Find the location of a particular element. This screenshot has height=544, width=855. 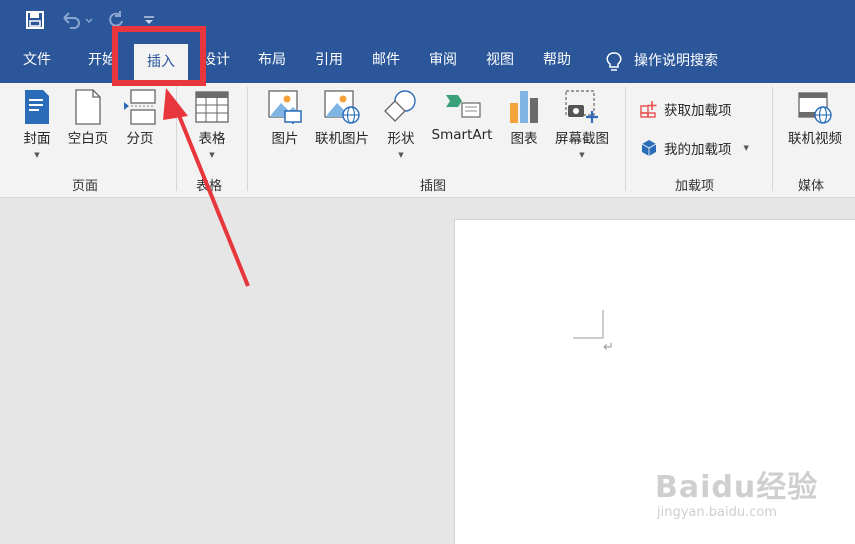

page-break-button: 分页 is located at coordinates (140, 118).